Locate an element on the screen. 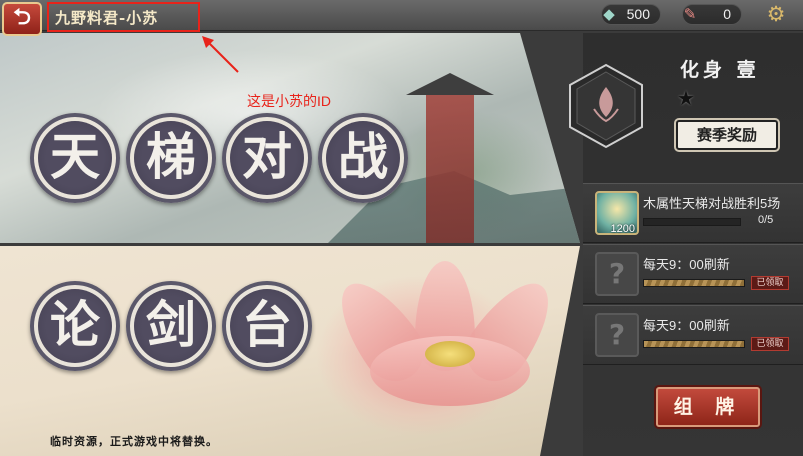  title-char-badge: 战 is located at coordinates (363, 158).